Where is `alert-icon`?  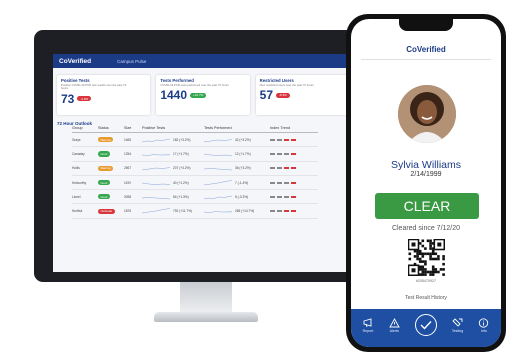
alert-icon is located at coordinates (394, 322).